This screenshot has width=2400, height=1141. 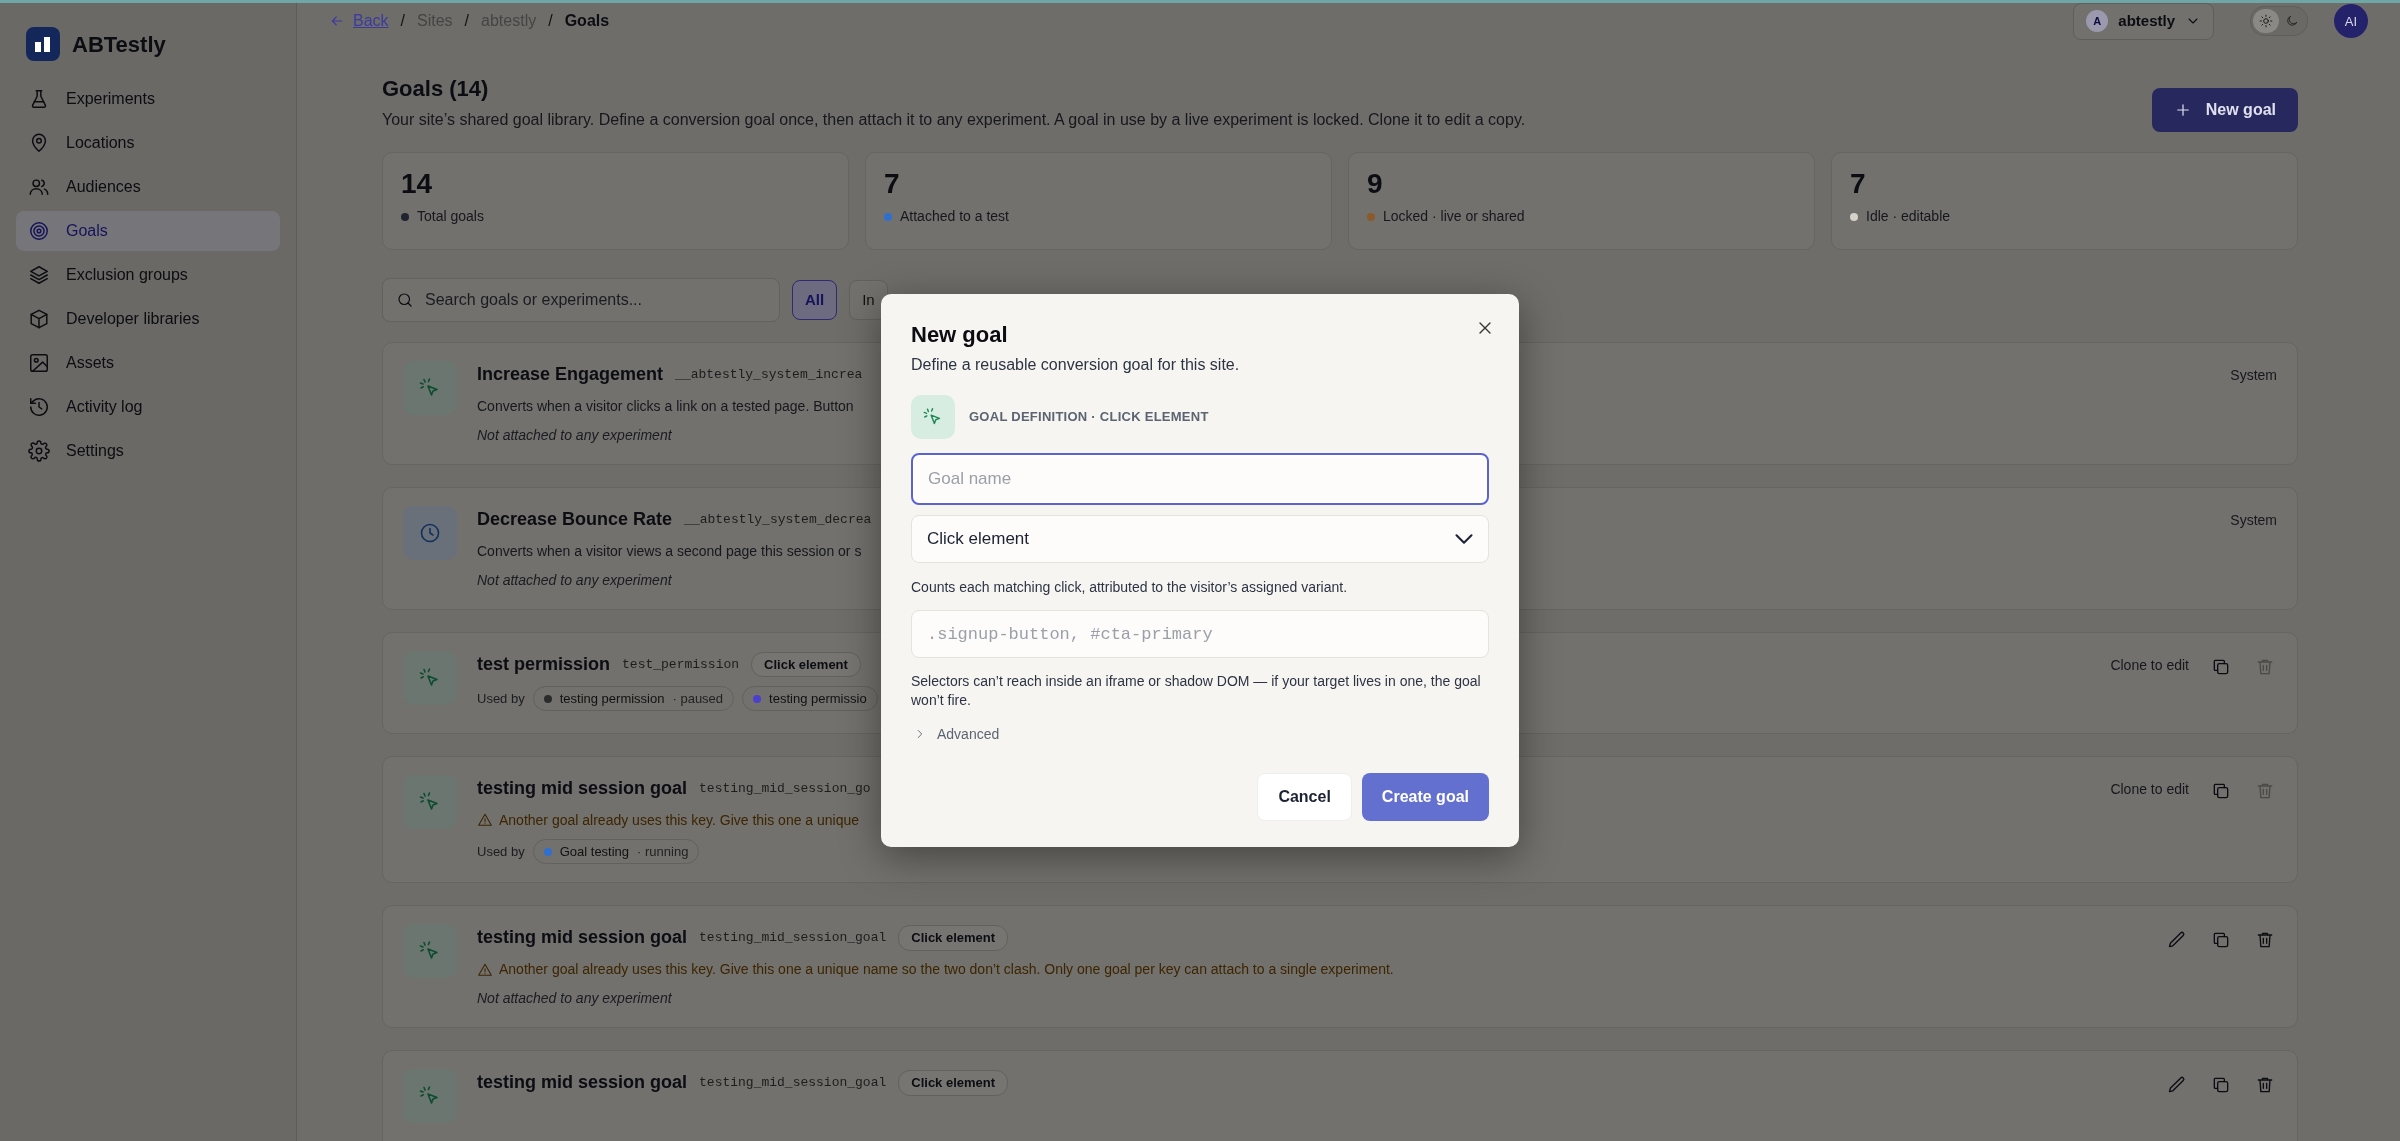 What do you see at coordinates (148, 275) in the screenshot?
I see `sidebar-item: Exclusion groups` at bounding box center [148, 275].